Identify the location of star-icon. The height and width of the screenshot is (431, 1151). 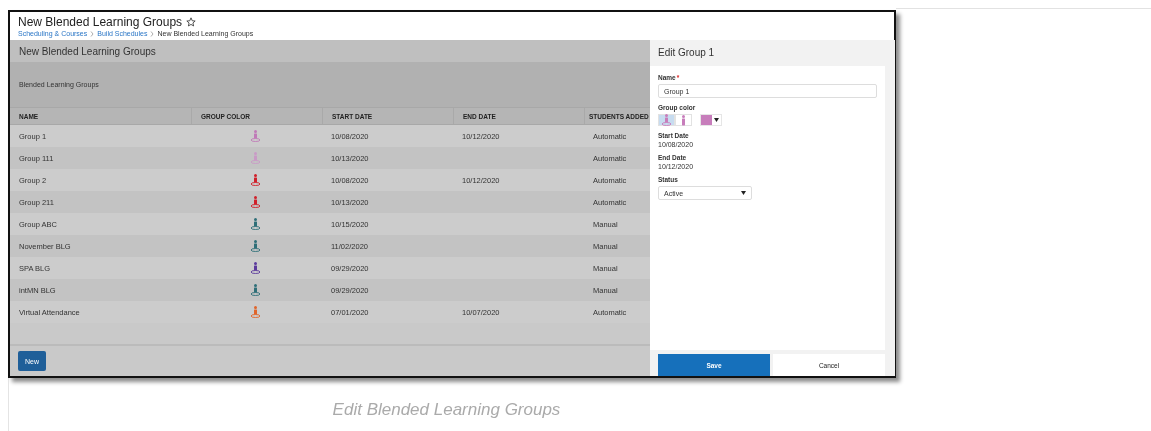
(191, 22).